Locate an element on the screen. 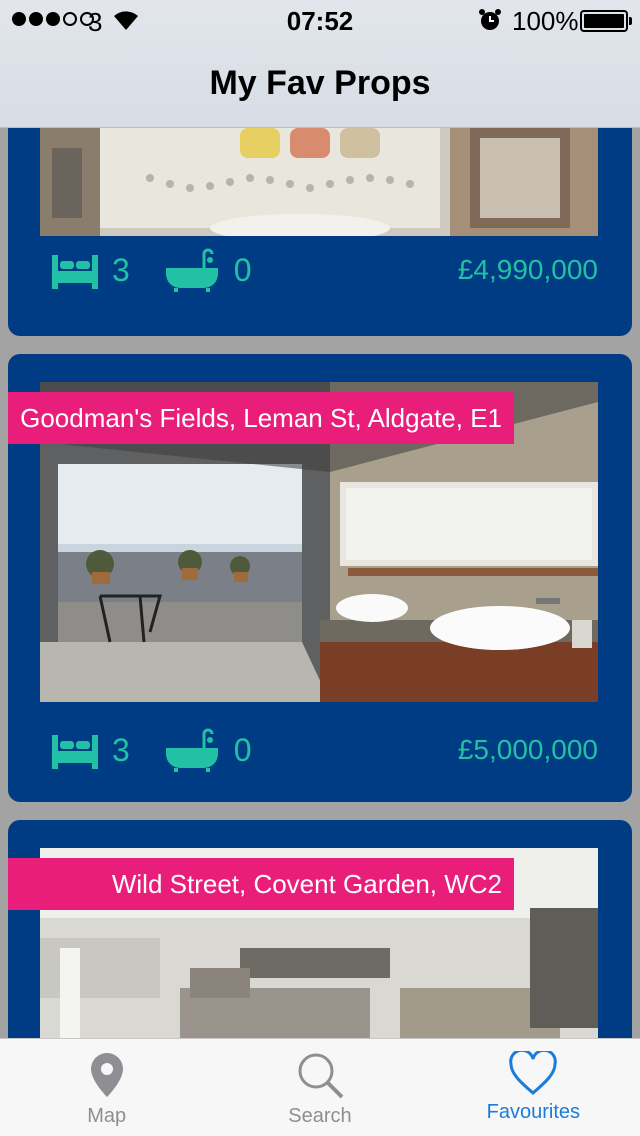  tab-map: Map is located at coordinates (106, 1087).